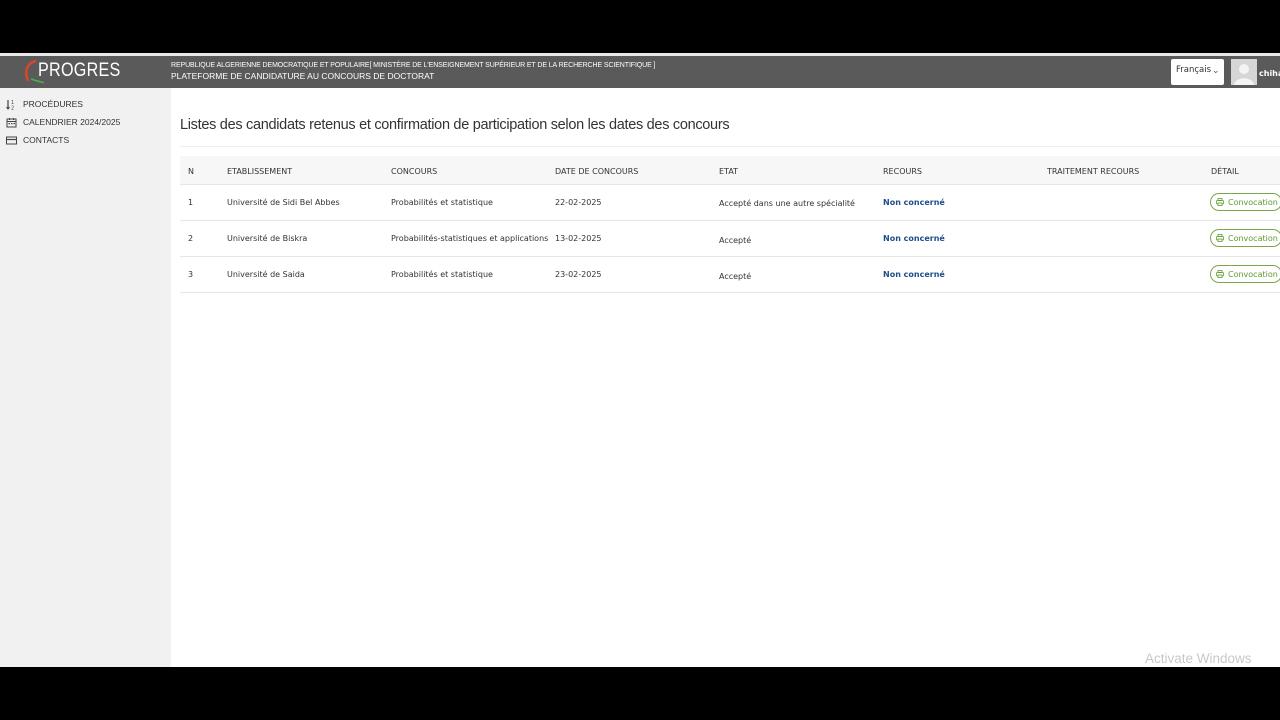  I want to click on chevron-down-icon: ⌄, so click(1216, 71).